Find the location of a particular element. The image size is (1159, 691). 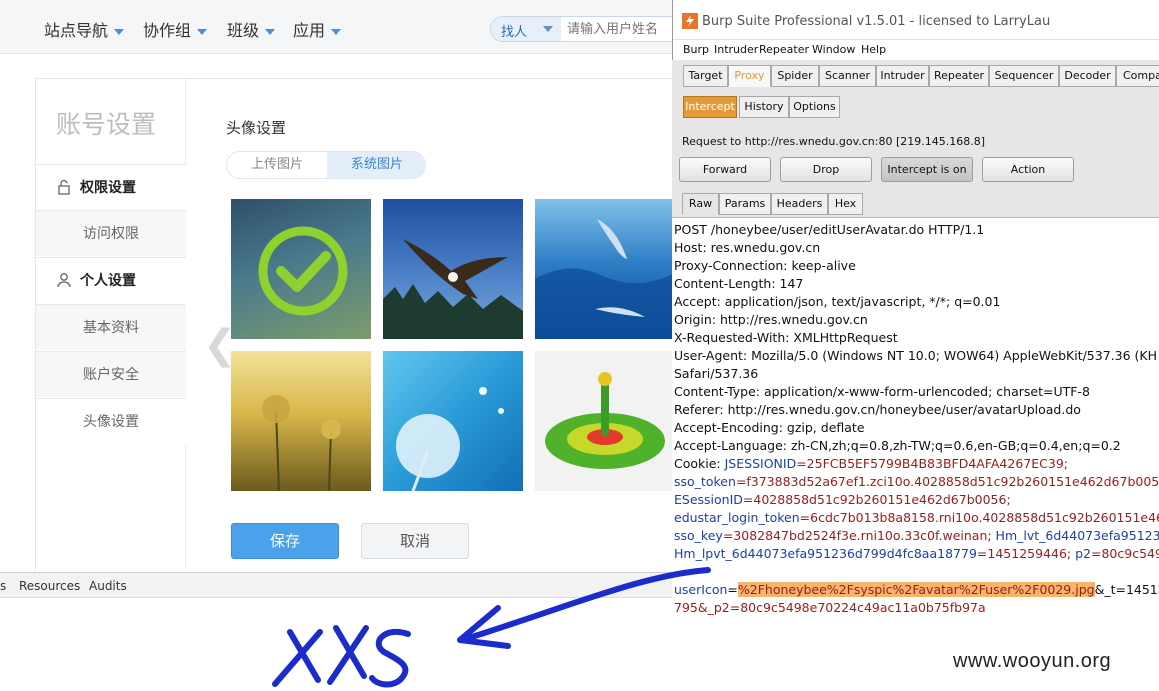

cookie-value: =1451259446; is located at coordinates (1024, 553).